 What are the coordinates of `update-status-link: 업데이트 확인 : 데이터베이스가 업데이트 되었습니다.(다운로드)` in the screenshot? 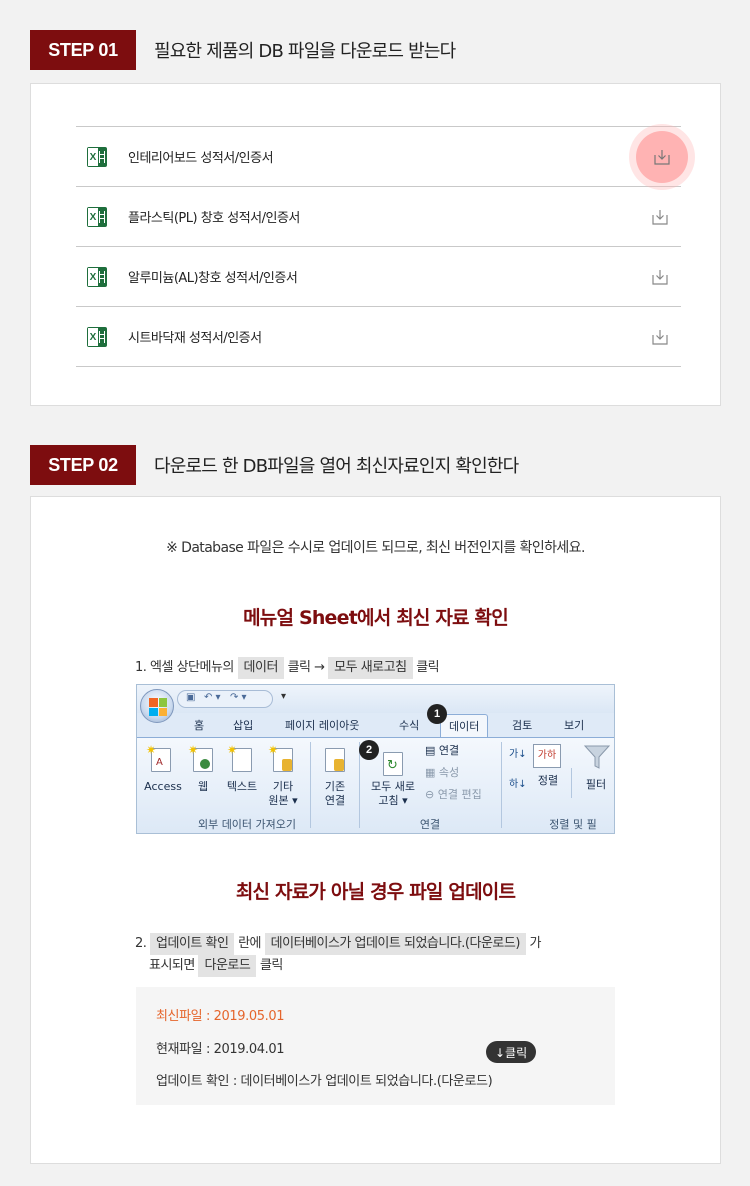 It's located at (324, 1079).